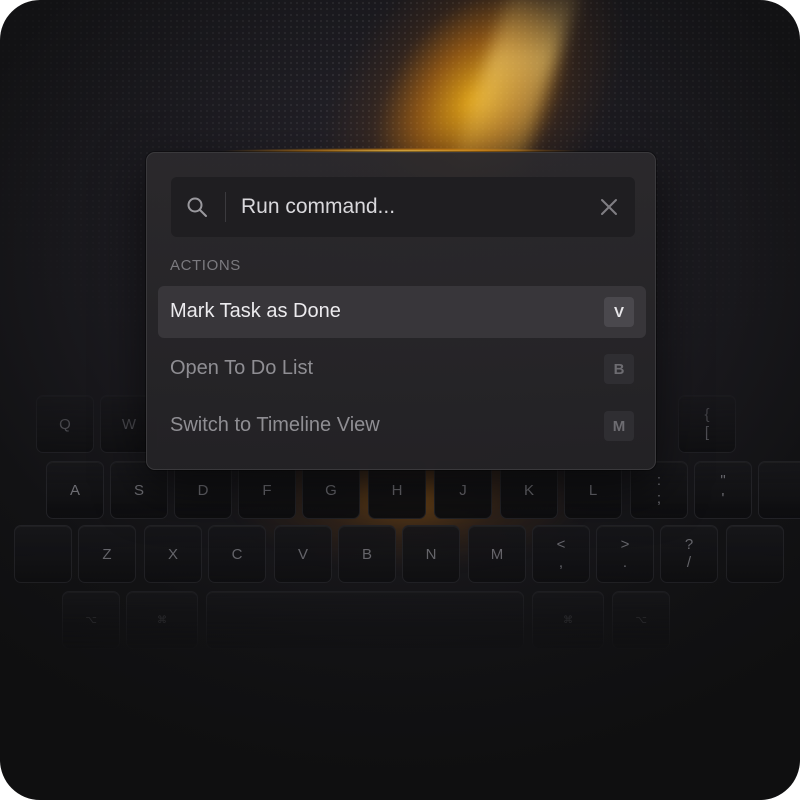  What do you see at coordinates (707, 424) in the screenshot?
I see `keyboard-key: {[` at bounding box center [707, 424].